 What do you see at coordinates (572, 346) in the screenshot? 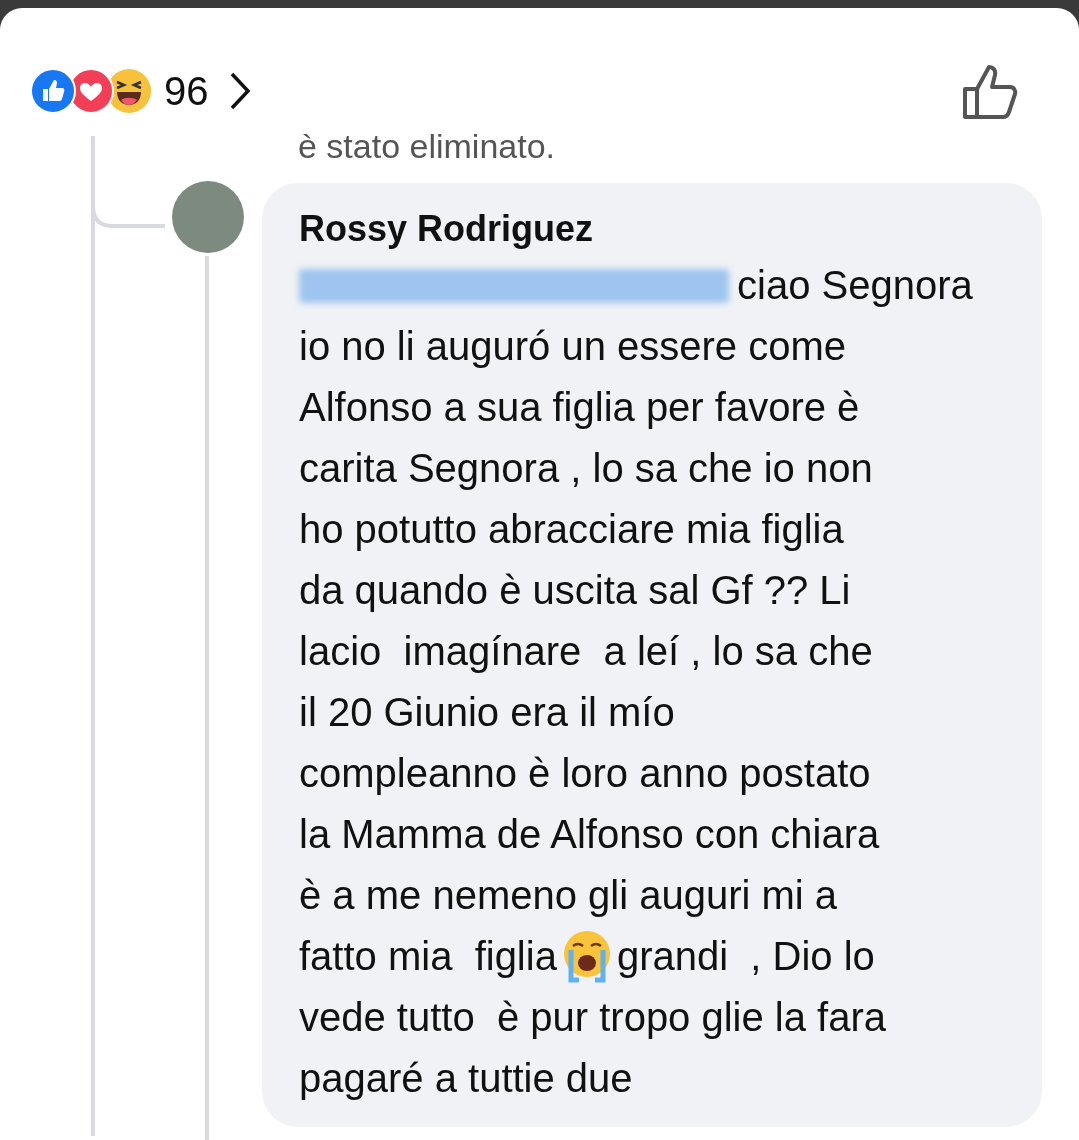
I see `comment-text: io no li auguró un essere come` at bounding box center [572, 346].